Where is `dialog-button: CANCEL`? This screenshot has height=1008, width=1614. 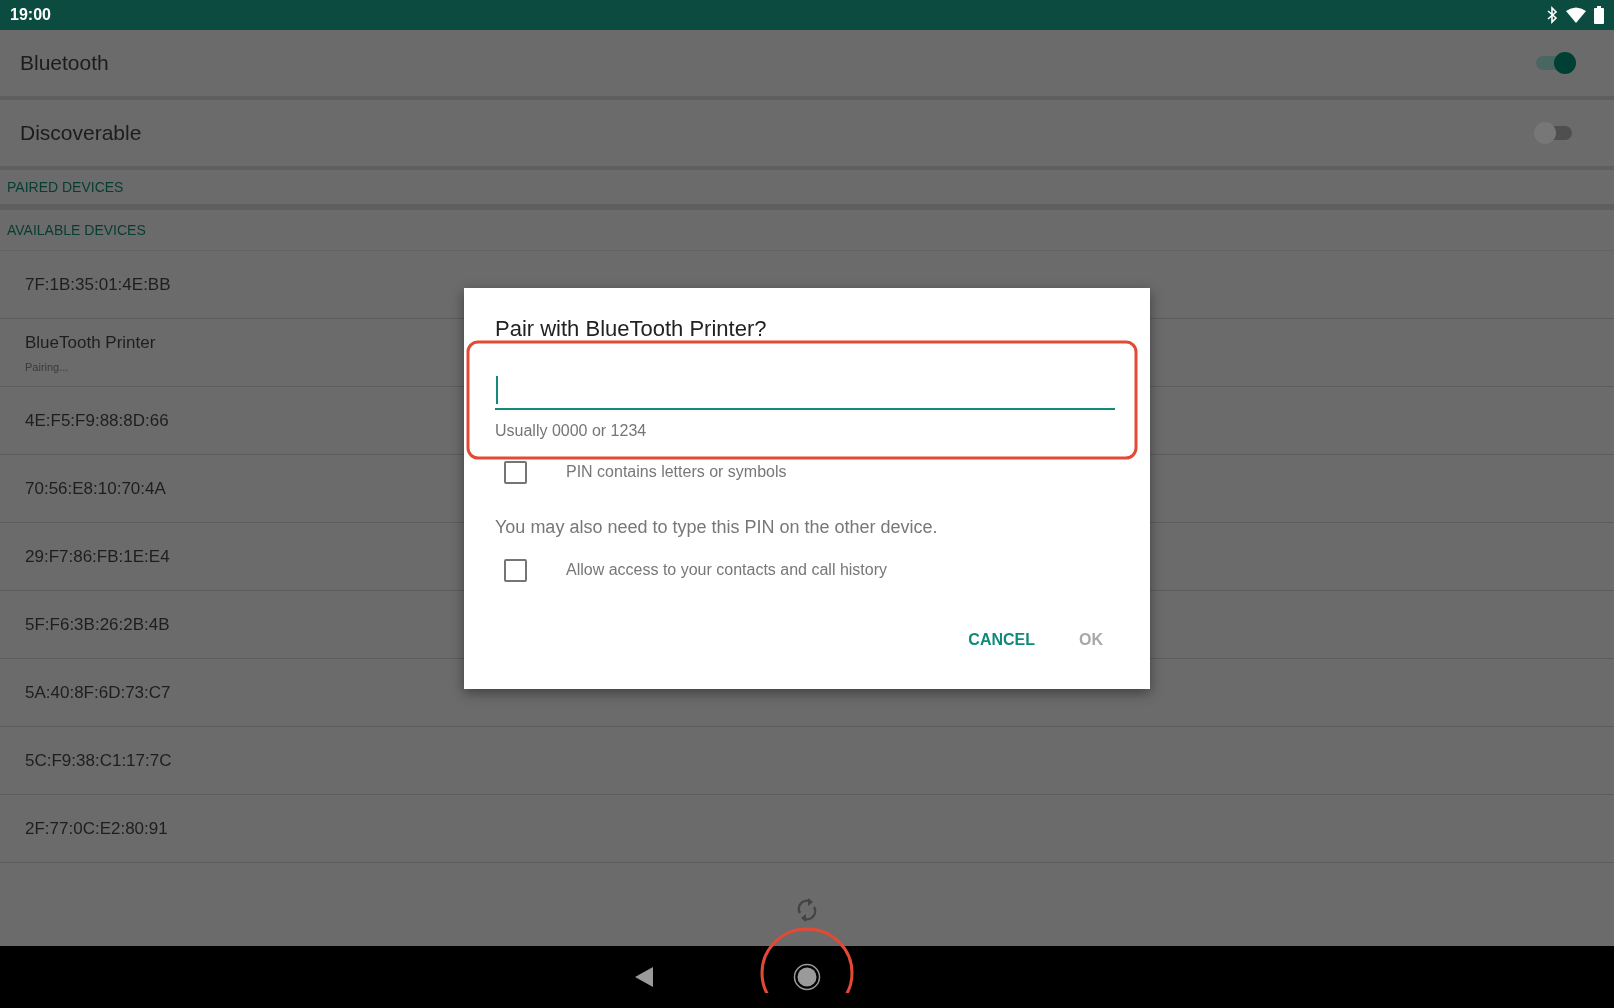 dialog-button: CANCEL is located at coordinates (1001, 640).